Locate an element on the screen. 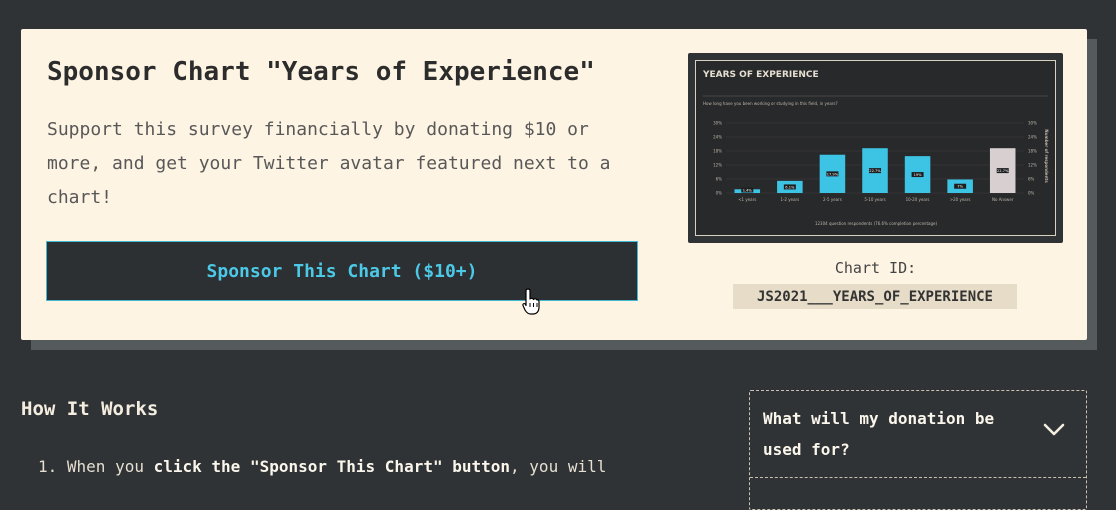 The height and width of the screenshot is (510, 1116). thumb-x-tick: 1-2 years is located at coordinates (789, 199).